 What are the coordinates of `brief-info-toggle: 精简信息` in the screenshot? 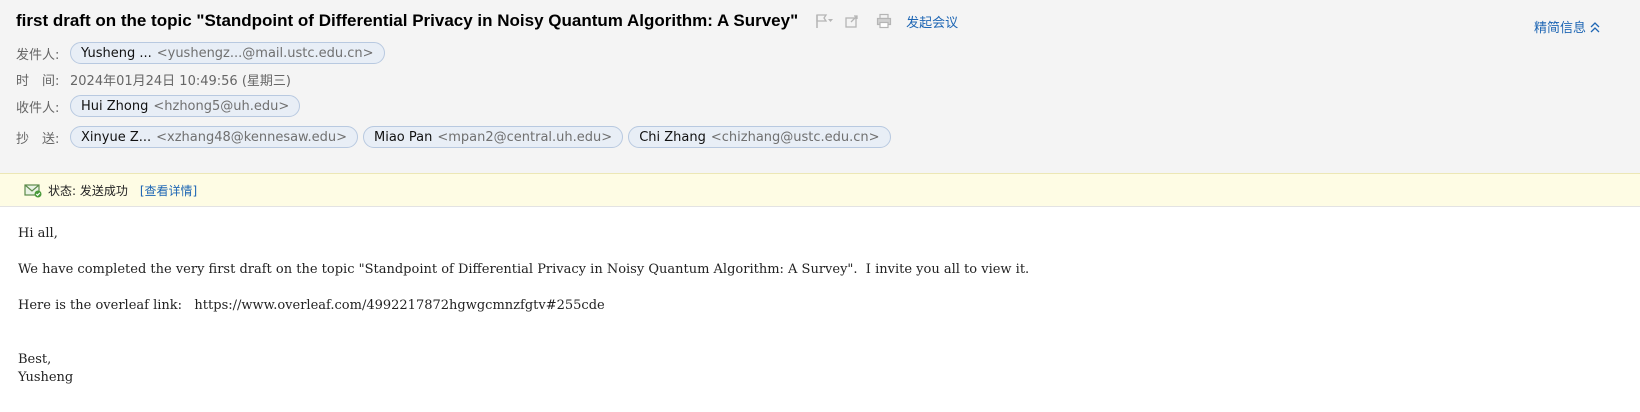 It's located at (1567, 26).